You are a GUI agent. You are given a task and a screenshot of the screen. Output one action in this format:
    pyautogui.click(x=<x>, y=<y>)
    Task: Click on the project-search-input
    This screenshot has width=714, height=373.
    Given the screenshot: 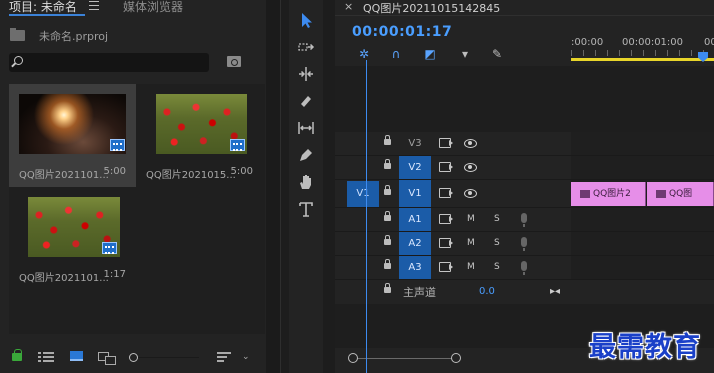 What is the action you would take?
    pyautogui.click(x=109, y=62)
    